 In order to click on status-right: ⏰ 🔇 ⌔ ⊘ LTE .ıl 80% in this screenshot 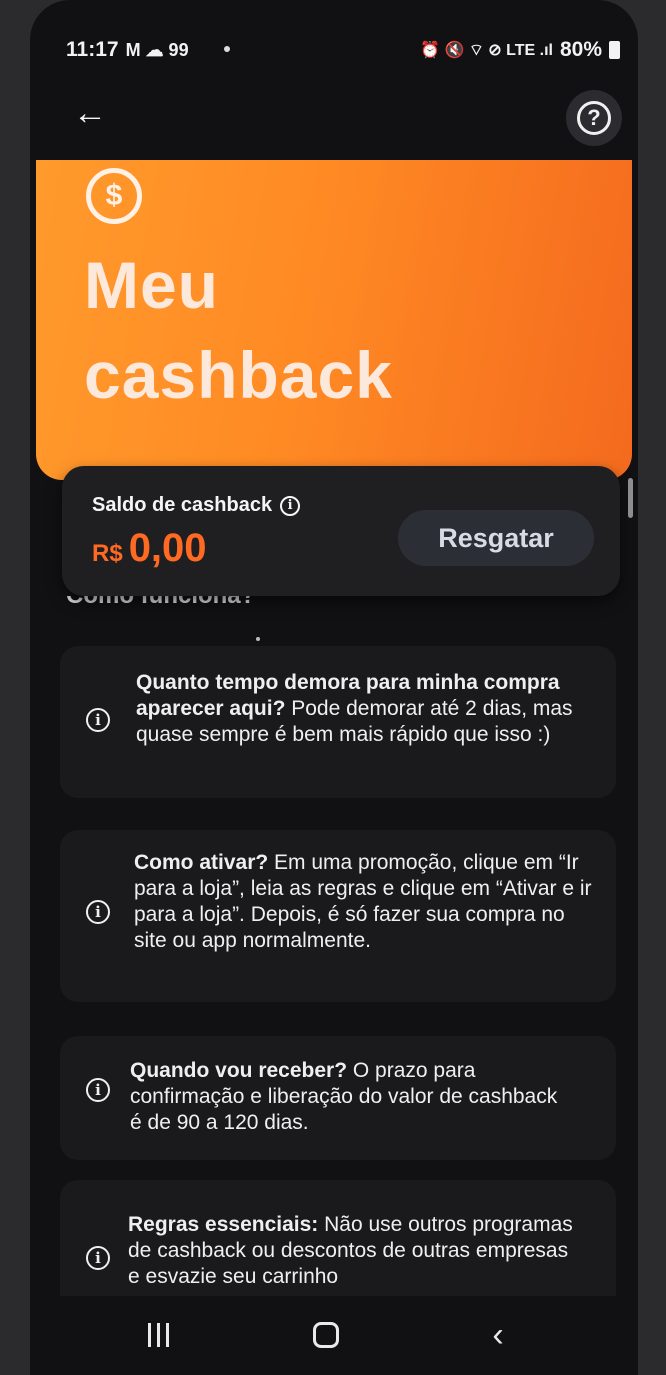, I will do `click(520, 50)`.